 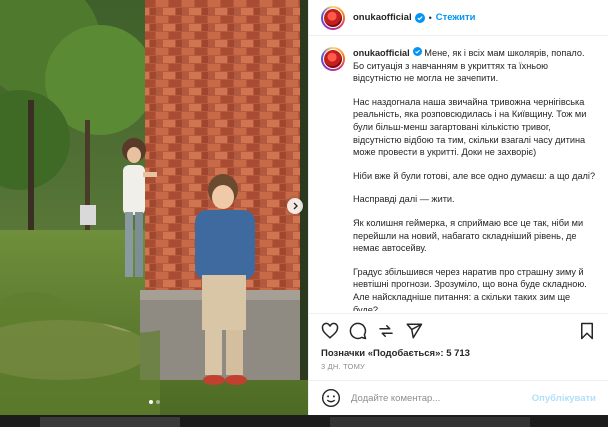 I want to click on heart-icon, so click(x=330, y=331).